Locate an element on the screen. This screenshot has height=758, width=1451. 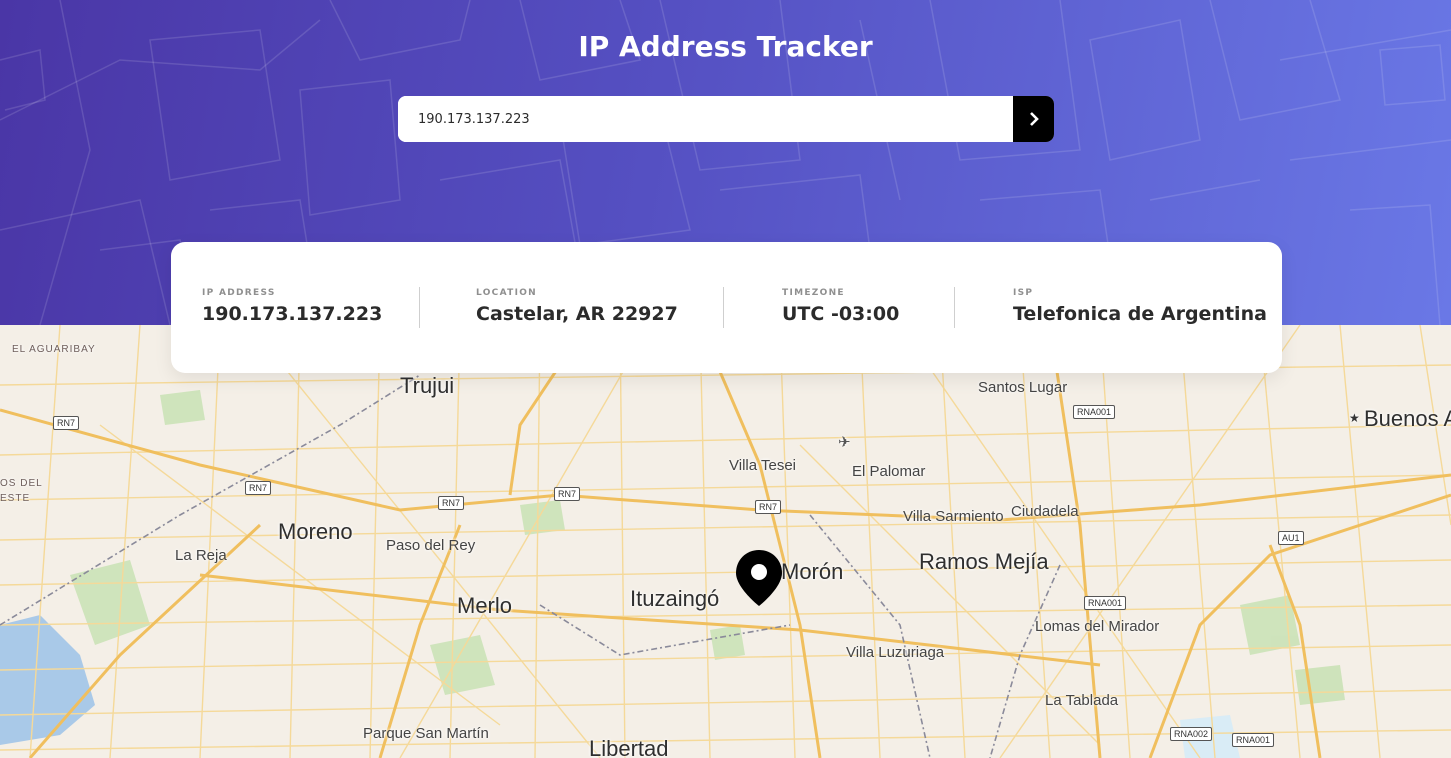
place-label: Villa Tesei is located at coordinates (762, 465).